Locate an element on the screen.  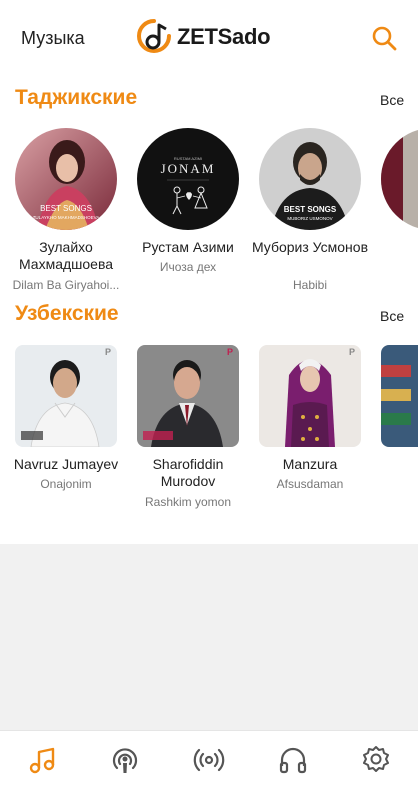
music-note-icon is located at coordinates (42, 760).